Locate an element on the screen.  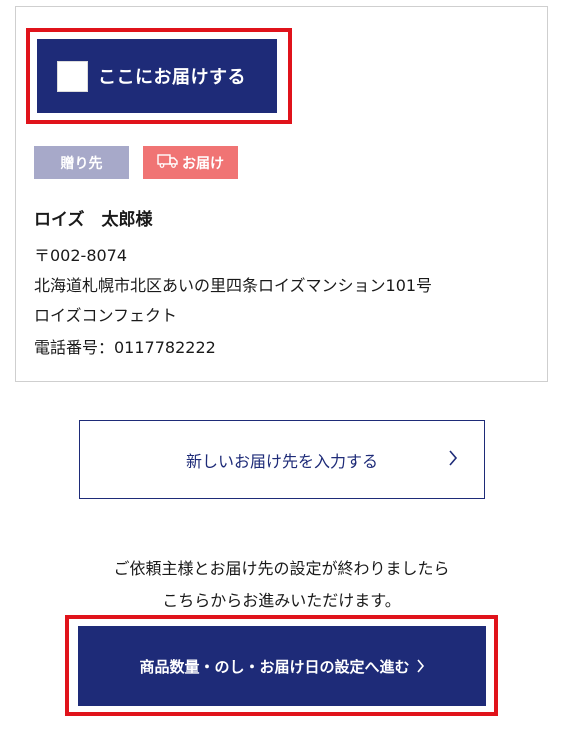
new-address-button: 新しいお届け先を入力する is located at coordinates (282, 459).